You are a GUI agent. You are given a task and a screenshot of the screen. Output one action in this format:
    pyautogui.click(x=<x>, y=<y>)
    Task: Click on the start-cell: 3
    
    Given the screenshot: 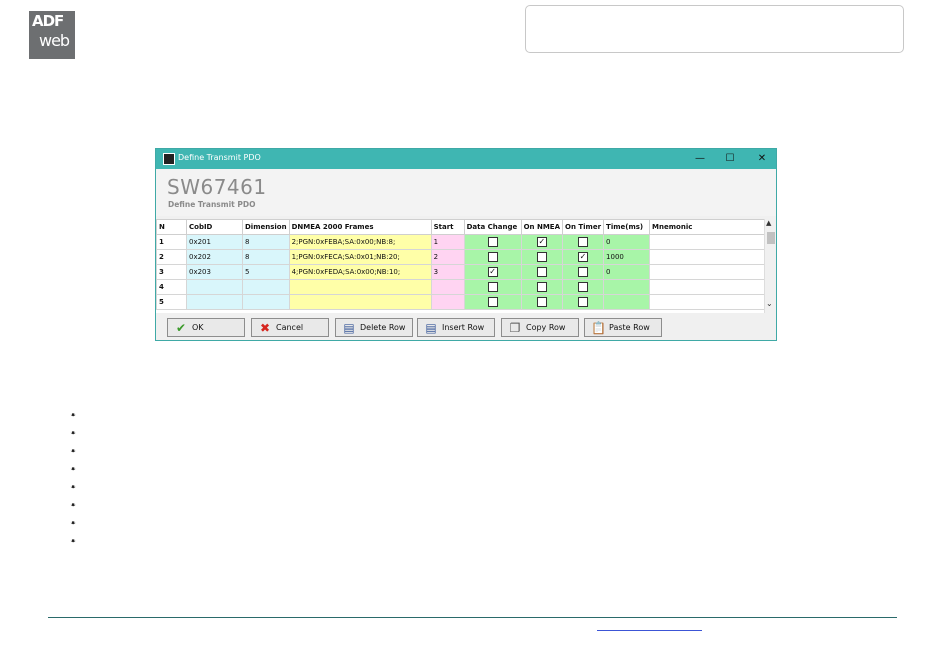 What is the action you would take?
    pyautogui.click(x=447, y=272)
    